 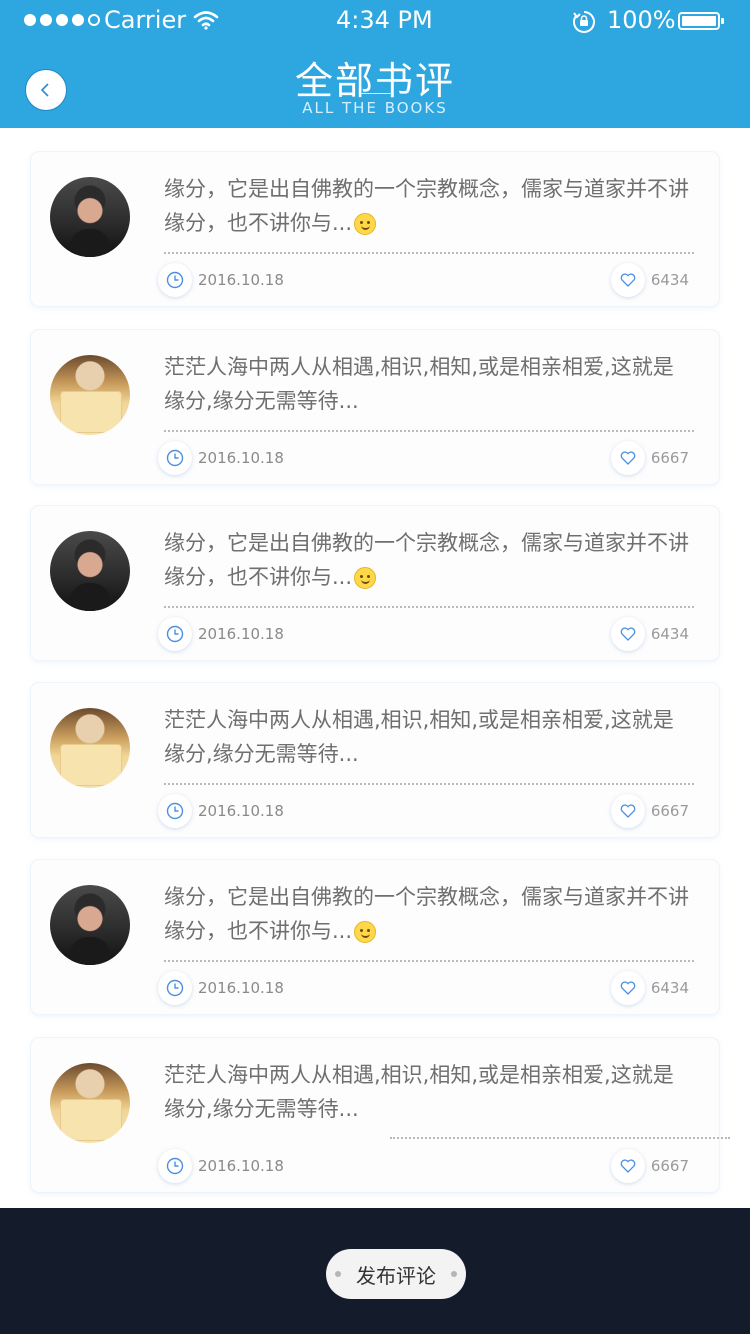 What do you see at coordinates (641, 20) in the screenshot?
I see `battery-percentage: 100%` at bounding box center [641, 20].